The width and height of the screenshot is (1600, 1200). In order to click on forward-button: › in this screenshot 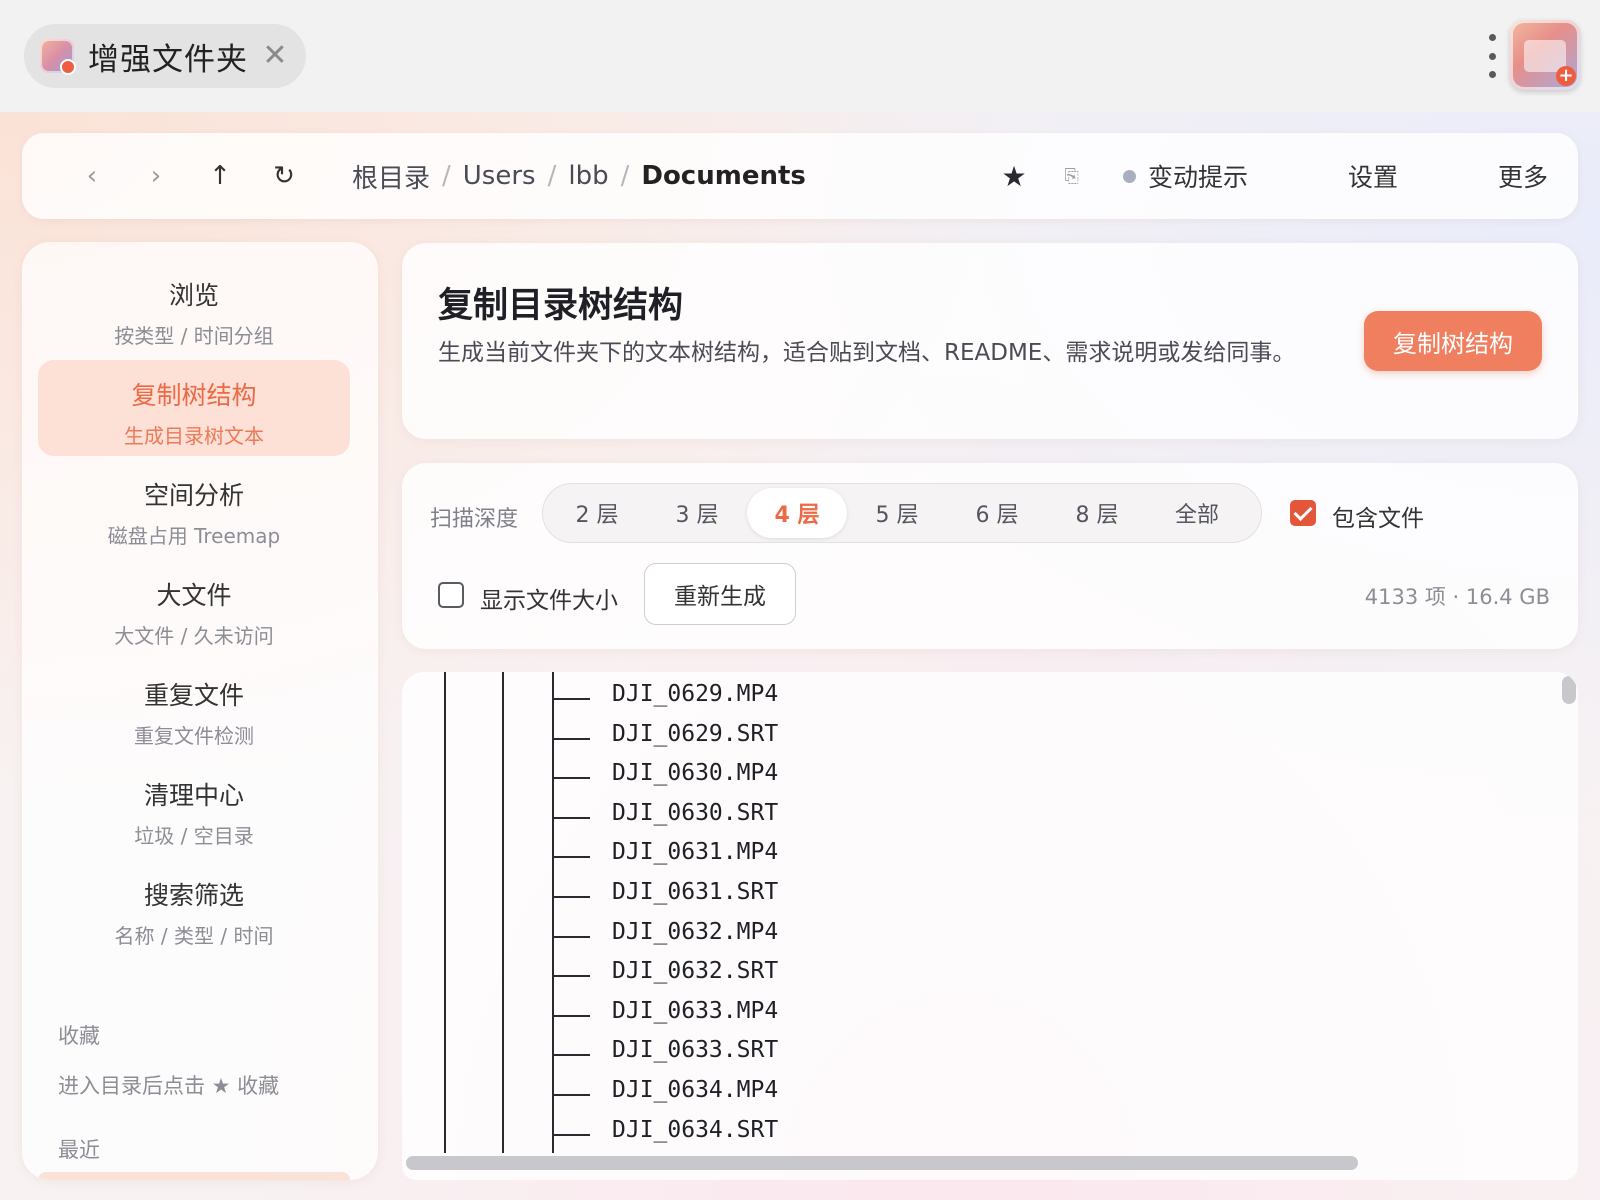, I will do `click(156, 176)`.